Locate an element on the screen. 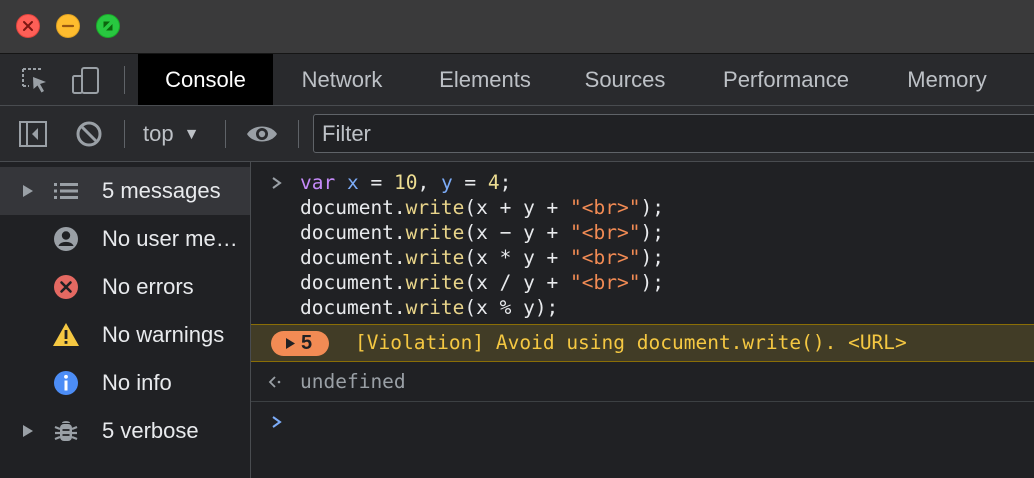 The height and width of the screenshot is (478, 1034). device-toolbar-icon is located at coordinates (86, 80).